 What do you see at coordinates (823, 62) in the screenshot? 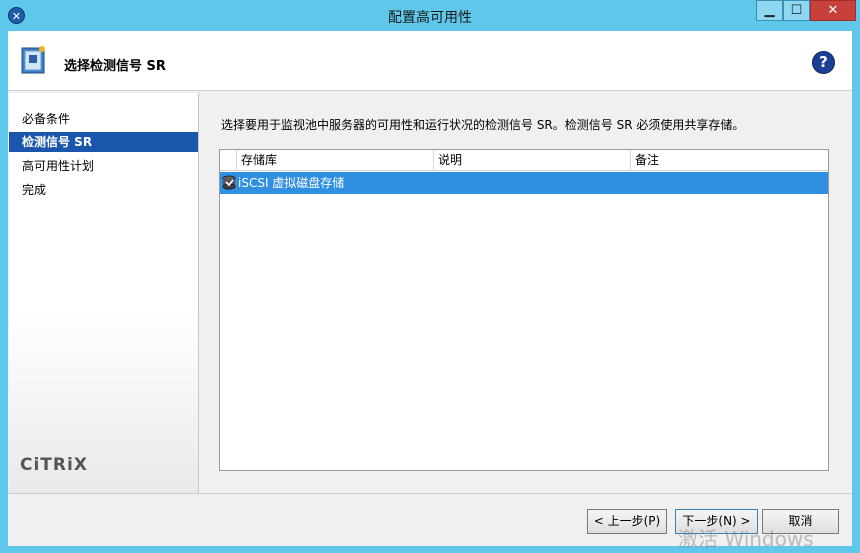
I see `help-icon: ?` at bounding box center [823, 62].